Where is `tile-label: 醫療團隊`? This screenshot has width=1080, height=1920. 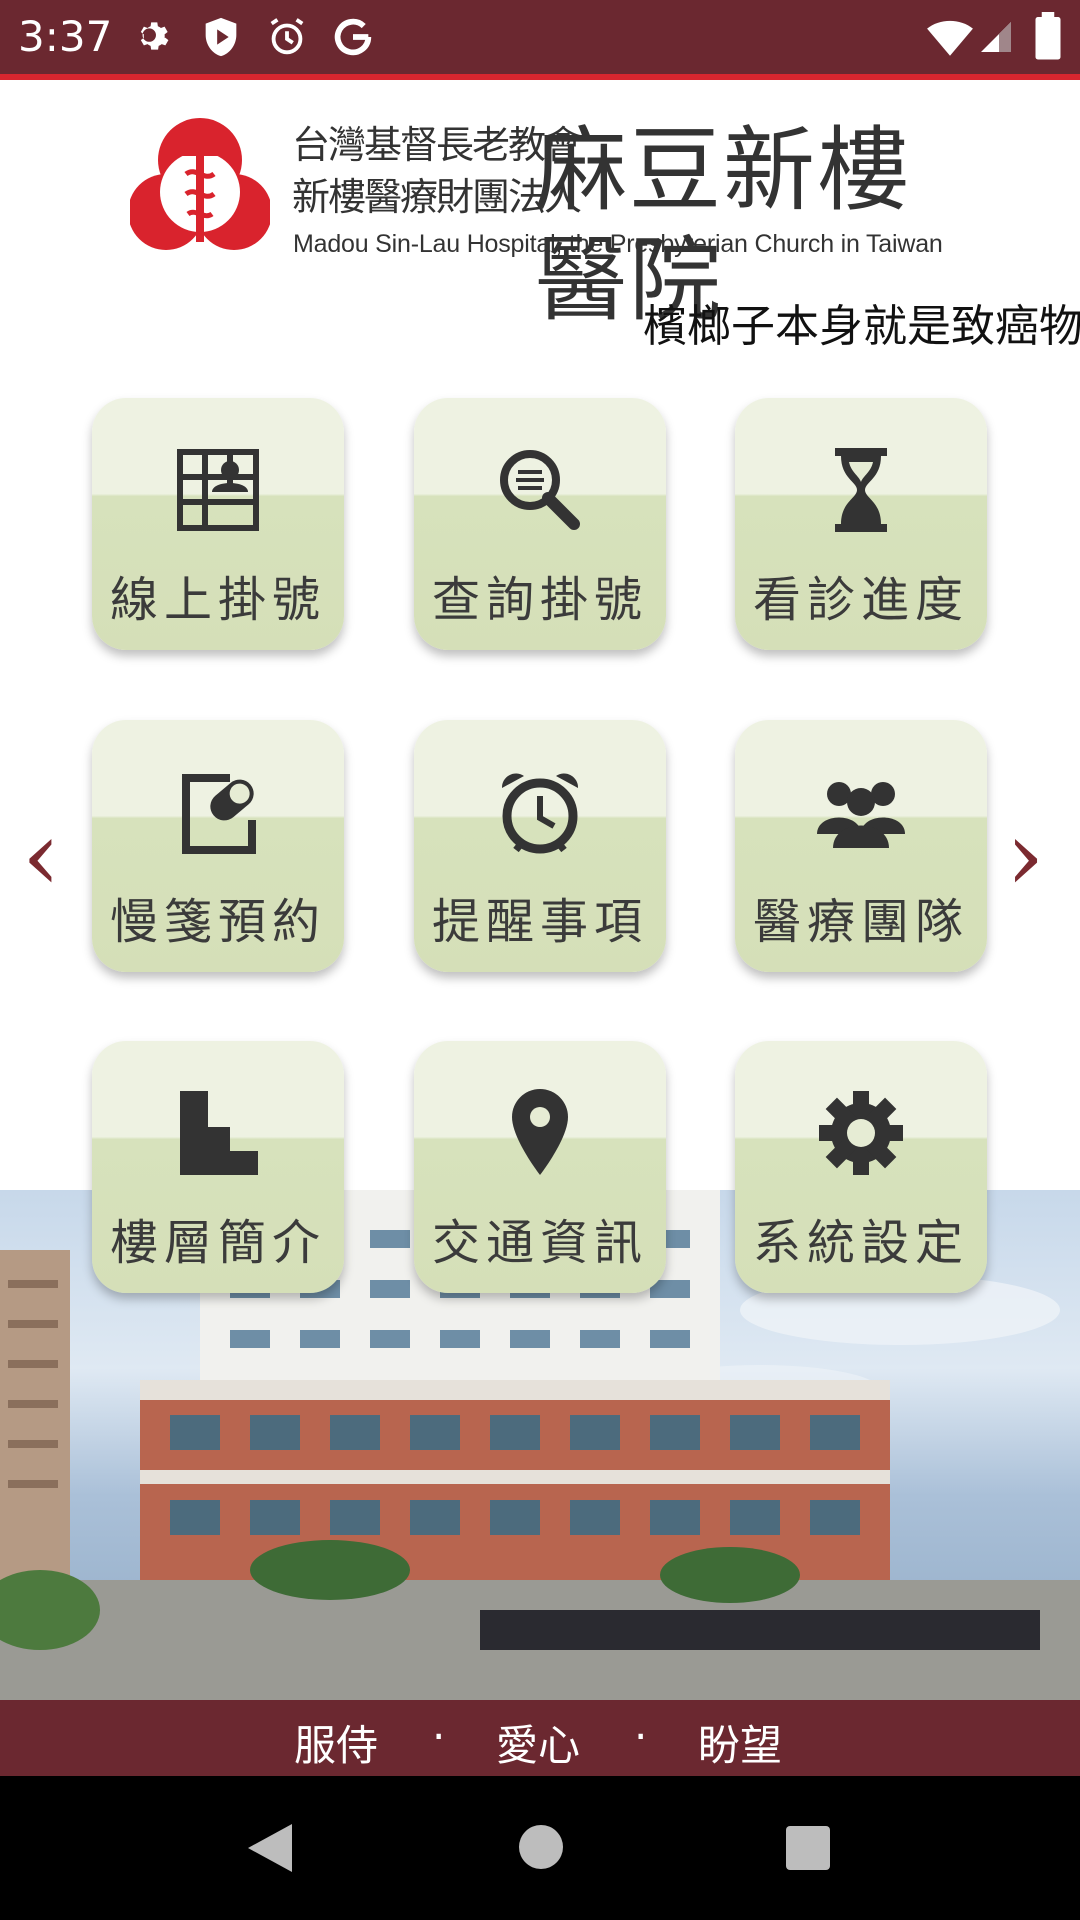
tile-label: 醫療團隊 is located at coordinates (860, 922).